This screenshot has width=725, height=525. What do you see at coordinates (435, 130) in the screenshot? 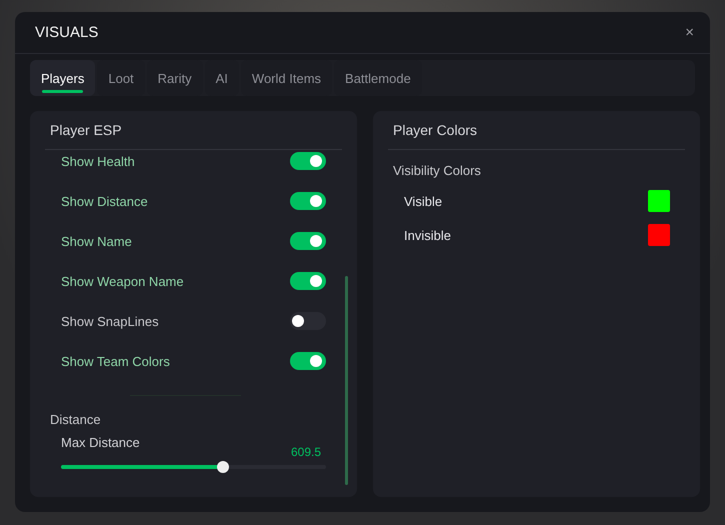
I see `panel-title: Player Colors` at bounding box center [435, 130].